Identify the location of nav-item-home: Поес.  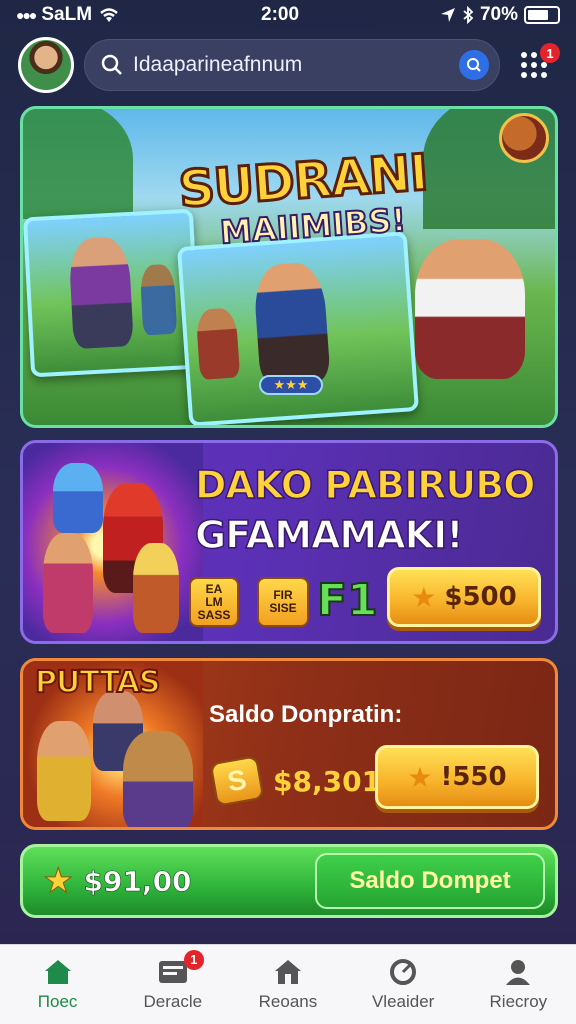
(58, 985).